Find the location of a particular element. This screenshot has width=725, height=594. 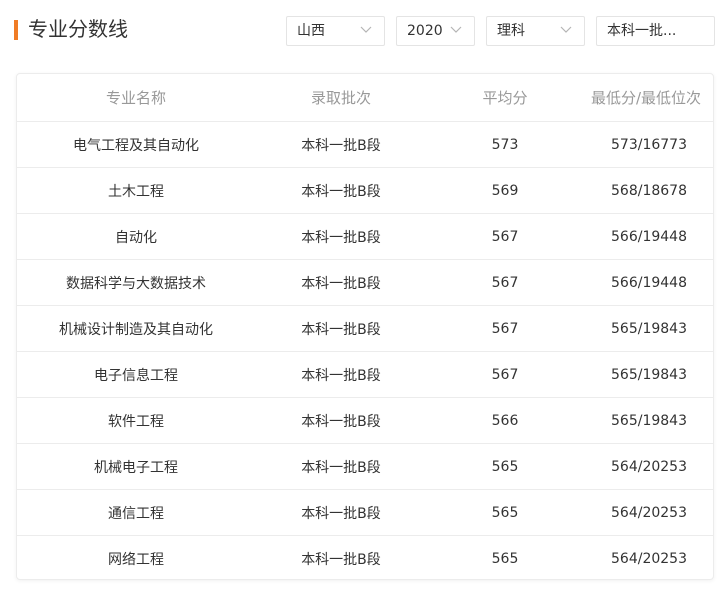

cell-major: 机械设计制造及其自动化 is located at coordinates (136, 329).